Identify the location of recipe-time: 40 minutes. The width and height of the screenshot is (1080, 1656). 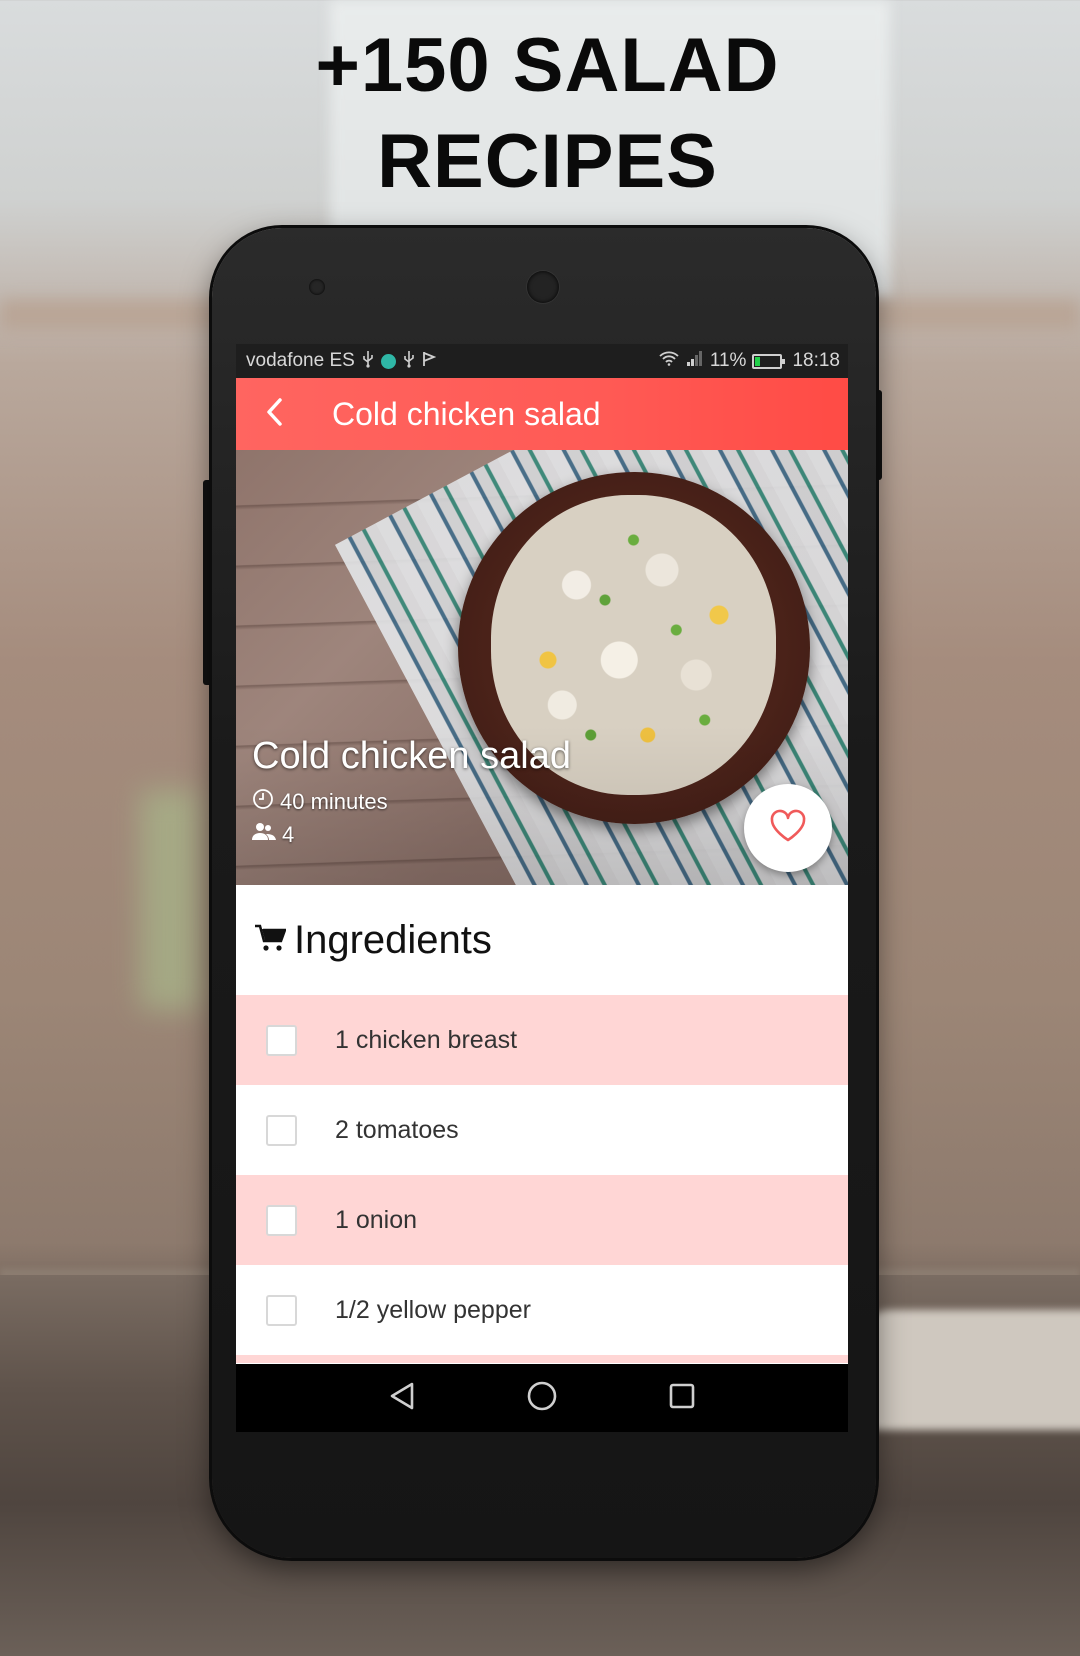
(320, 802).